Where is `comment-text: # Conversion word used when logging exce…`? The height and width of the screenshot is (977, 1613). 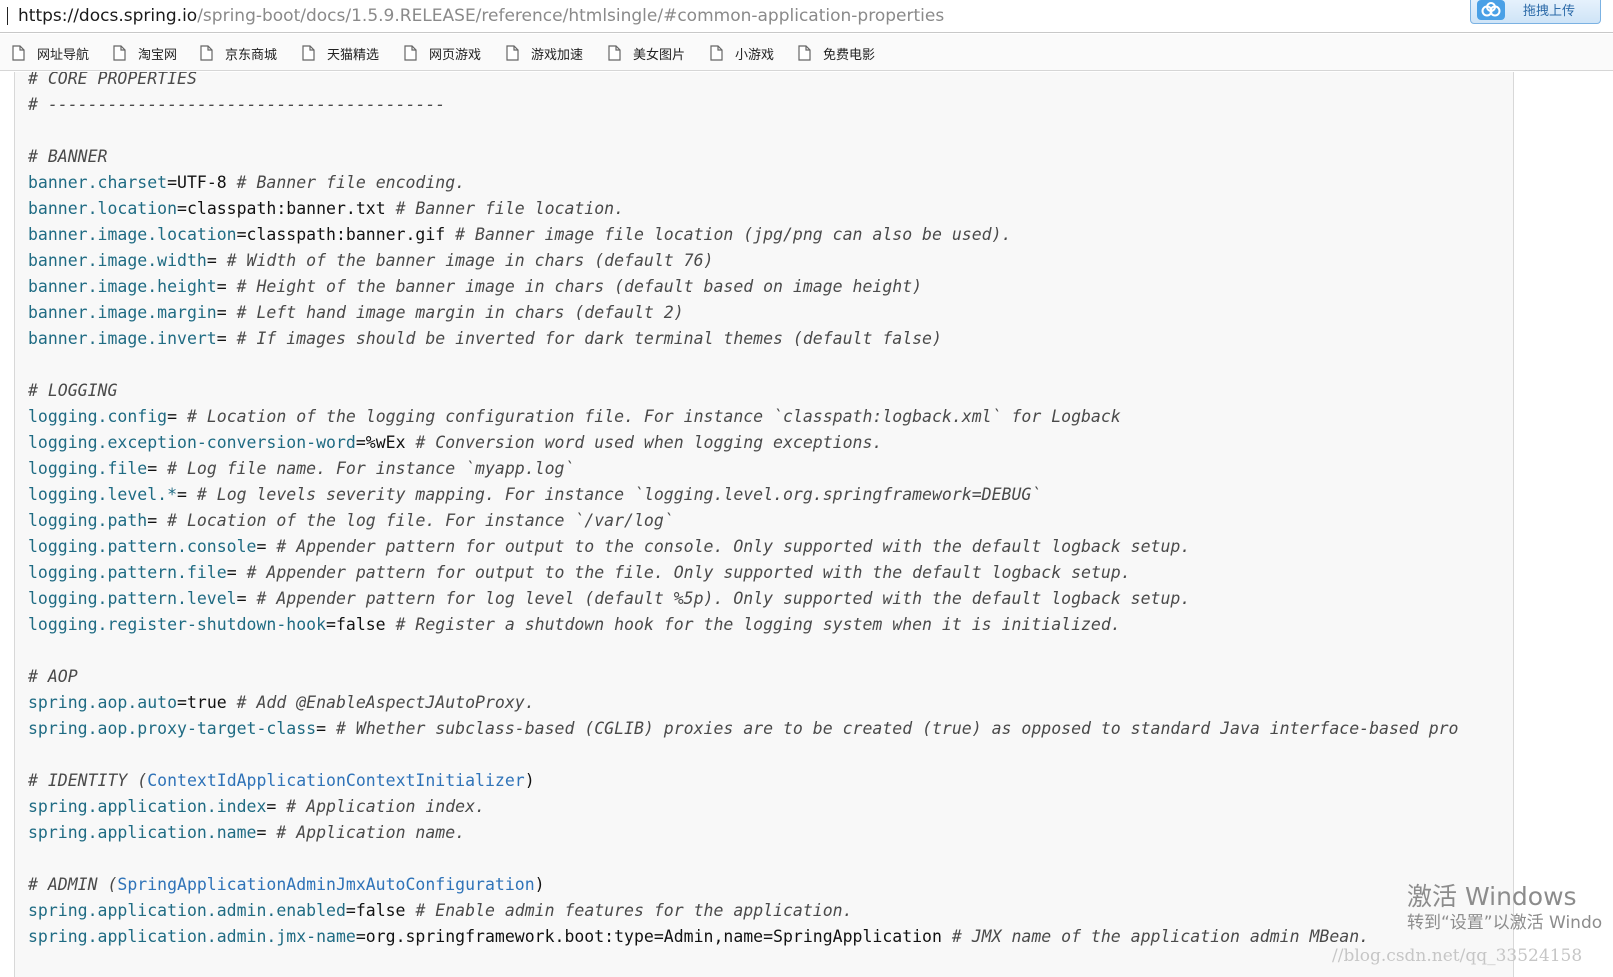
comment-text: # Conversion word used when logging exce… is located at coordinates (649, 442).